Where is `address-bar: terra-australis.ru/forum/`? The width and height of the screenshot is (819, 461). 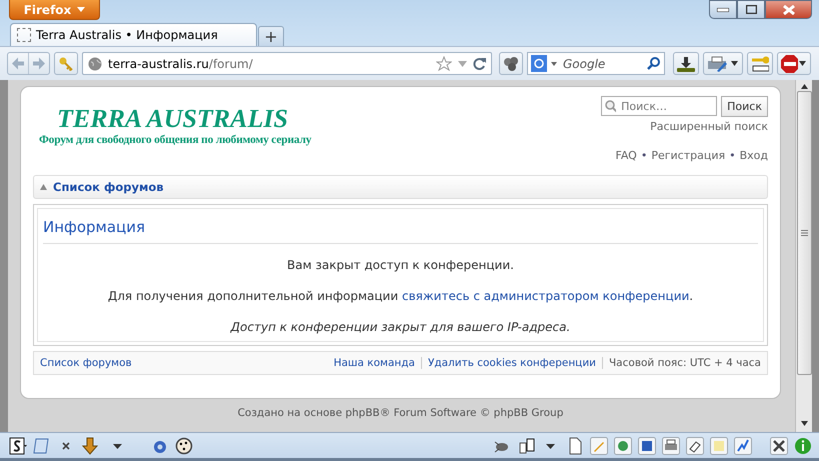 address-bar: terra-australis.ru/forum/ is located at coordinates (287, 63).